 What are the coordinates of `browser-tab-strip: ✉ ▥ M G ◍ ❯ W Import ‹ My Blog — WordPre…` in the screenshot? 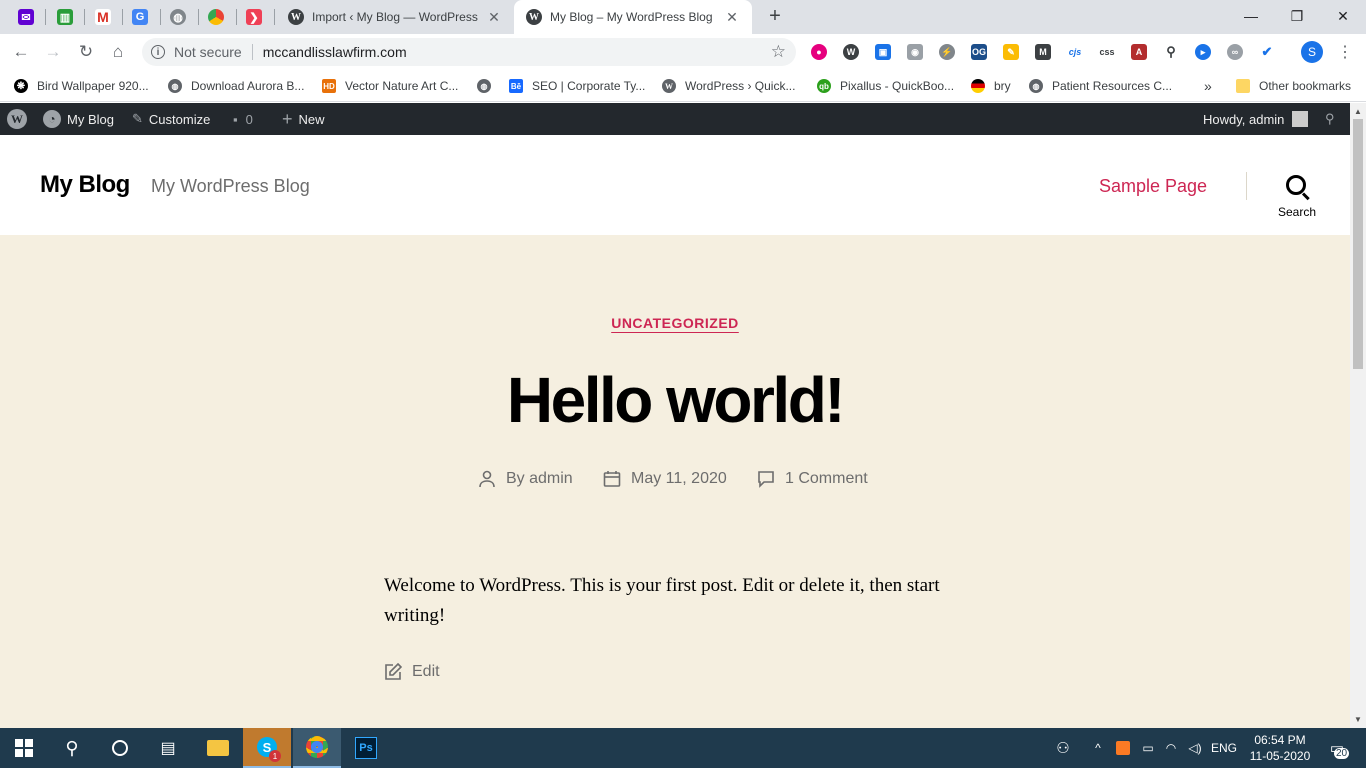 It's located at (683, 17).